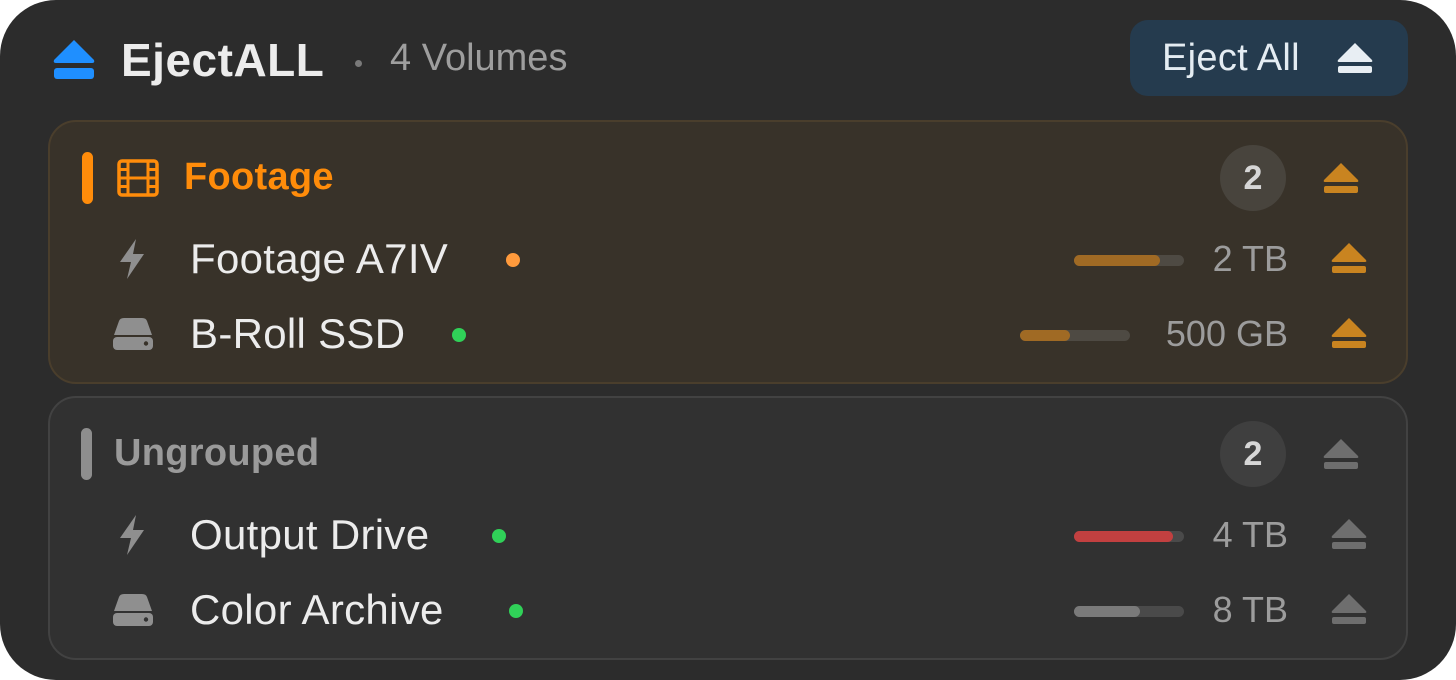 The width and height of the screenshot is (1456, 680). Describe the element at coordinates (728, 259) in the screenshot. I see `volume-row: Footage A7IV 2 TB` at that location.